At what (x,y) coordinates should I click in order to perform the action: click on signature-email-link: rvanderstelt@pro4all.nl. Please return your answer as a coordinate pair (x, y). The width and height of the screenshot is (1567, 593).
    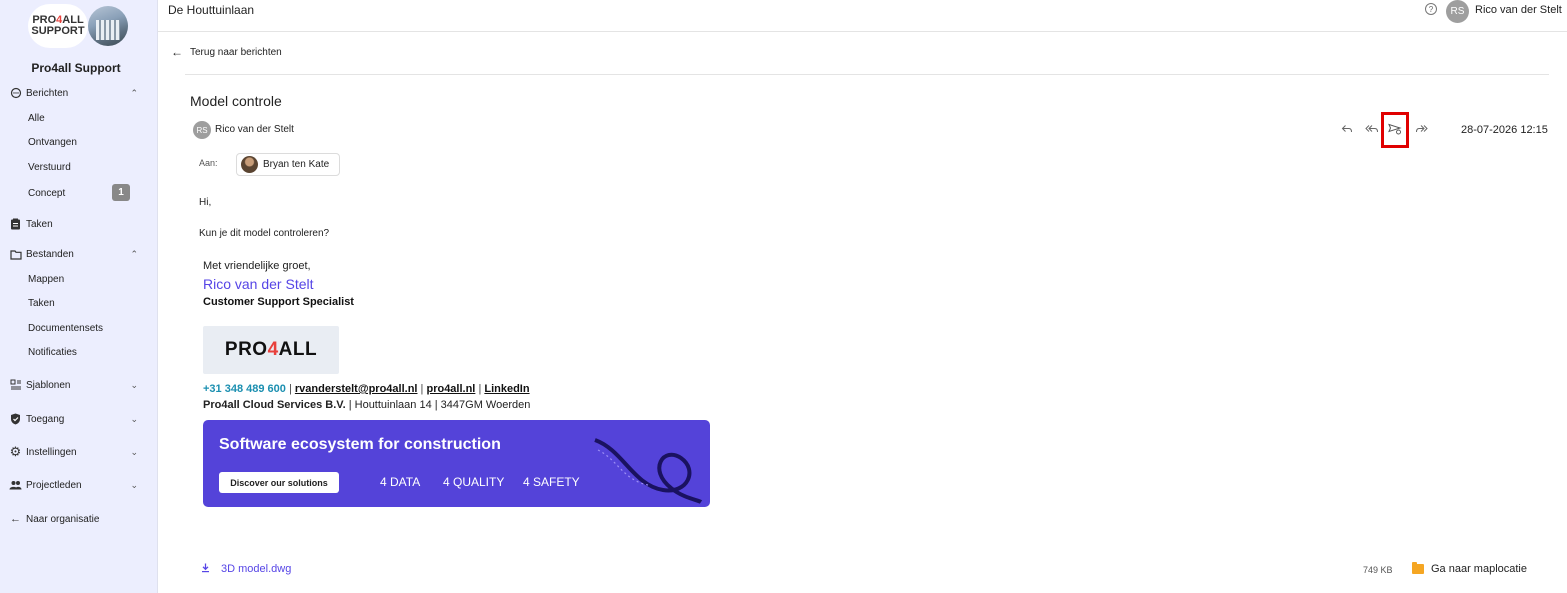
    Looking at the image, I should click on (356, 389).